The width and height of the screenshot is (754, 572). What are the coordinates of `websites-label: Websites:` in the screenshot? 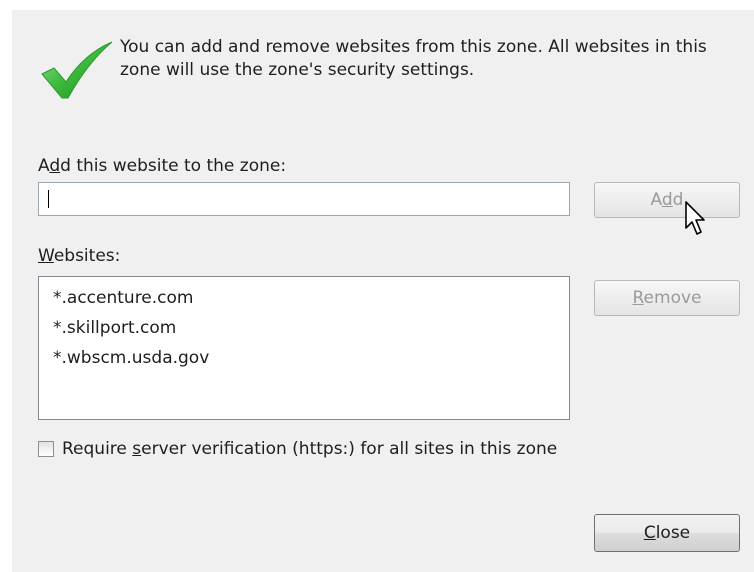 It's located at (79, 256).